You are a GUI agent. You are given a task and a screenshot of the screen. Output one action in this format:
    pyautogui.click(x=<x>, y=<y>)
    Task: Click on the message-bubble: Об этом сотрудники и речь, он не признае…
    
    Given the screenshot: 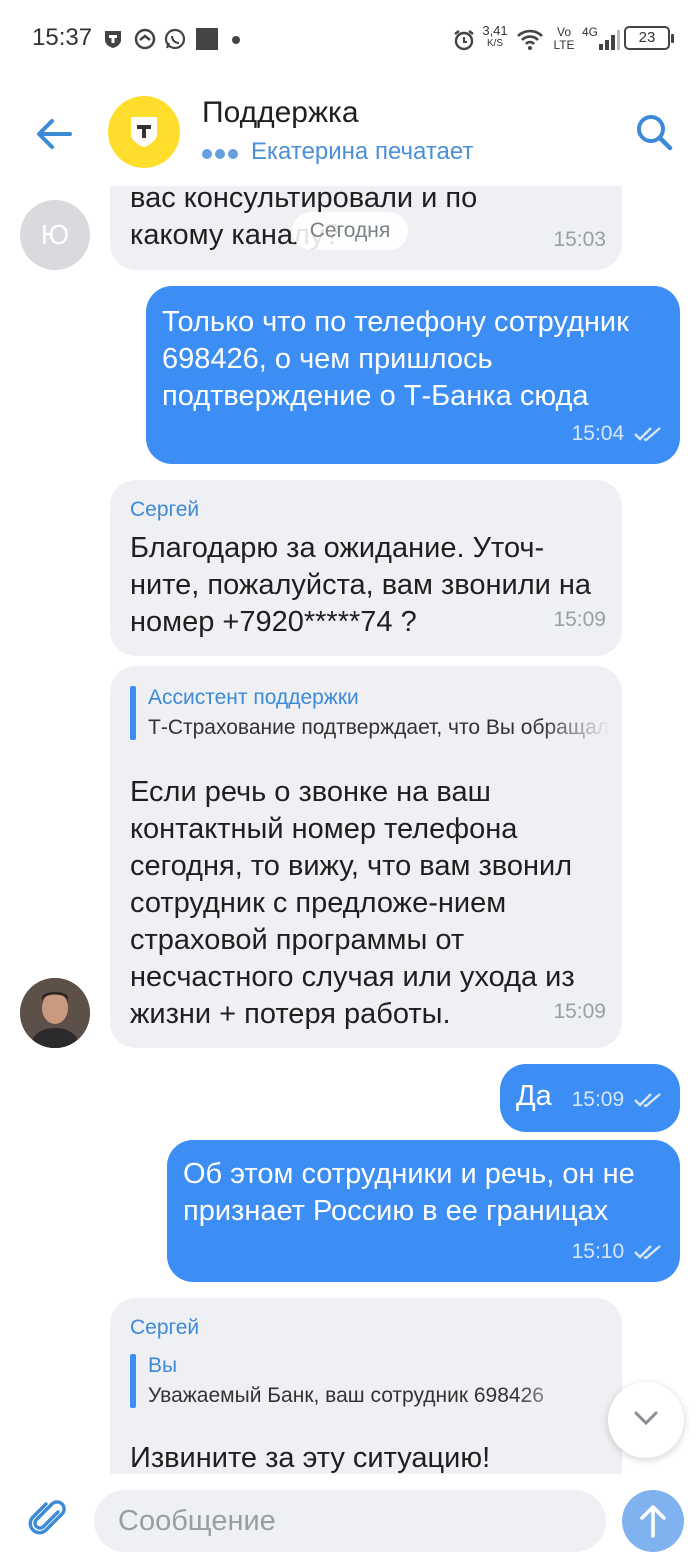 What is the action you would take?
    pyautogui.click(x=423, y=1211)
    